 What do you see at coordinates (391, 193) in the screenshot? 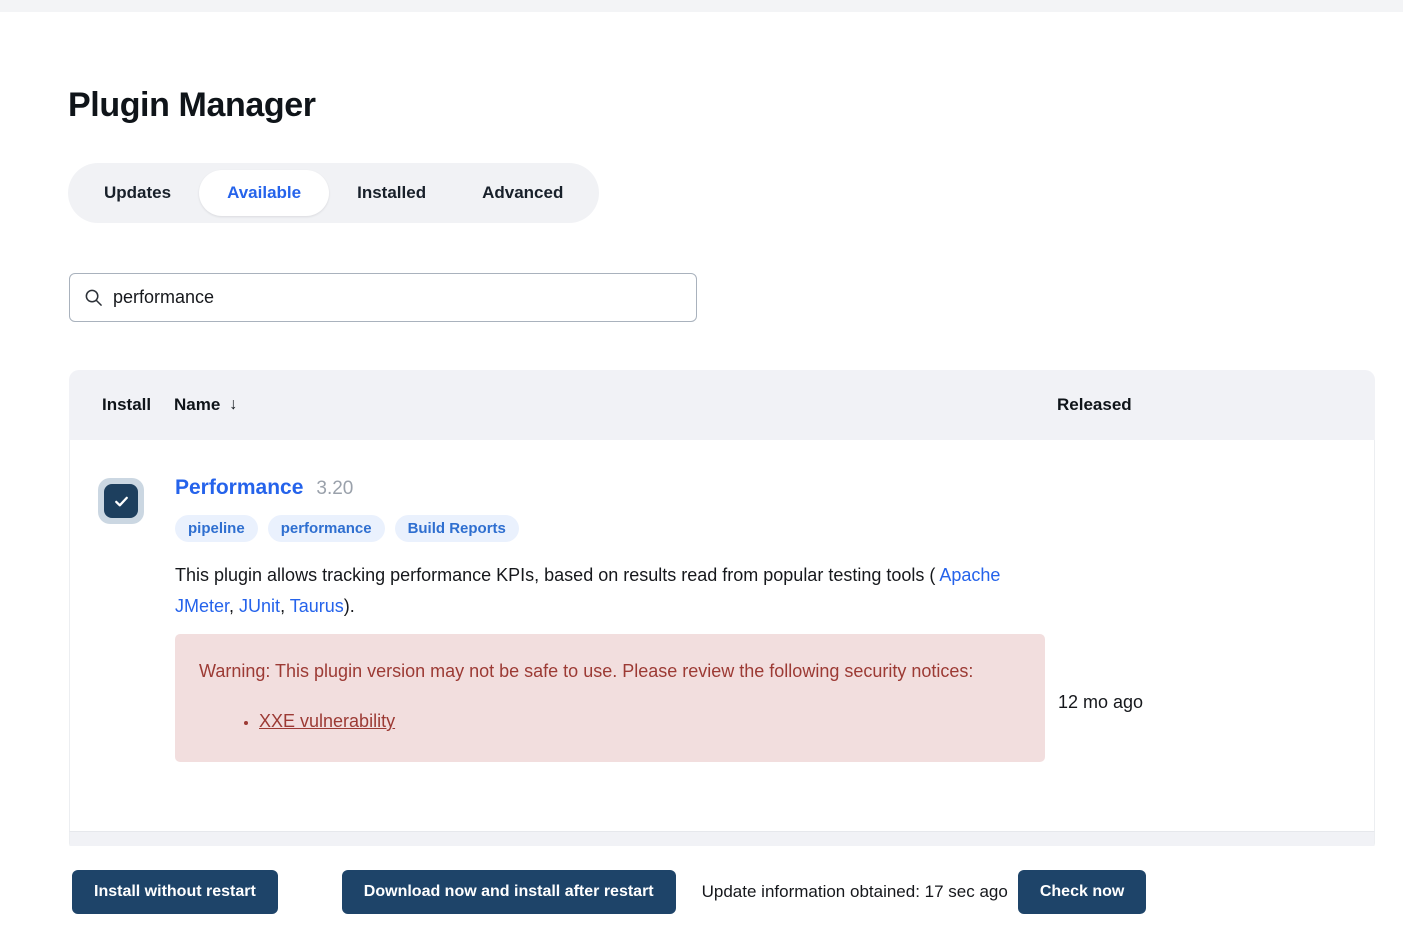
I see `tab-installed: Installed` at bounding box center [391, 193].